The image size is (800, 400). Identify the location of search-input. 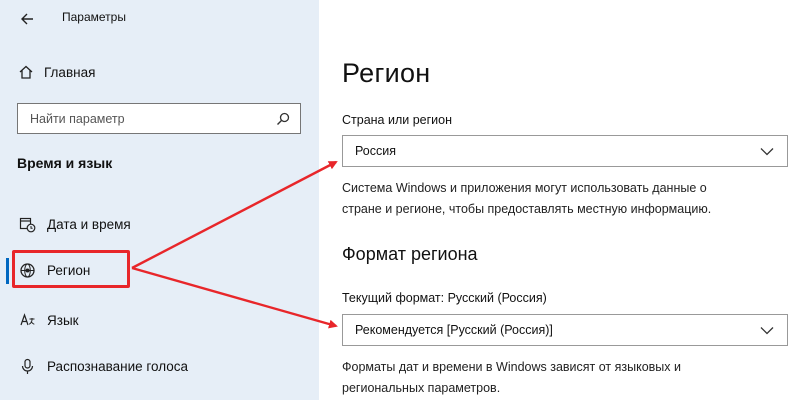
(145, 118).